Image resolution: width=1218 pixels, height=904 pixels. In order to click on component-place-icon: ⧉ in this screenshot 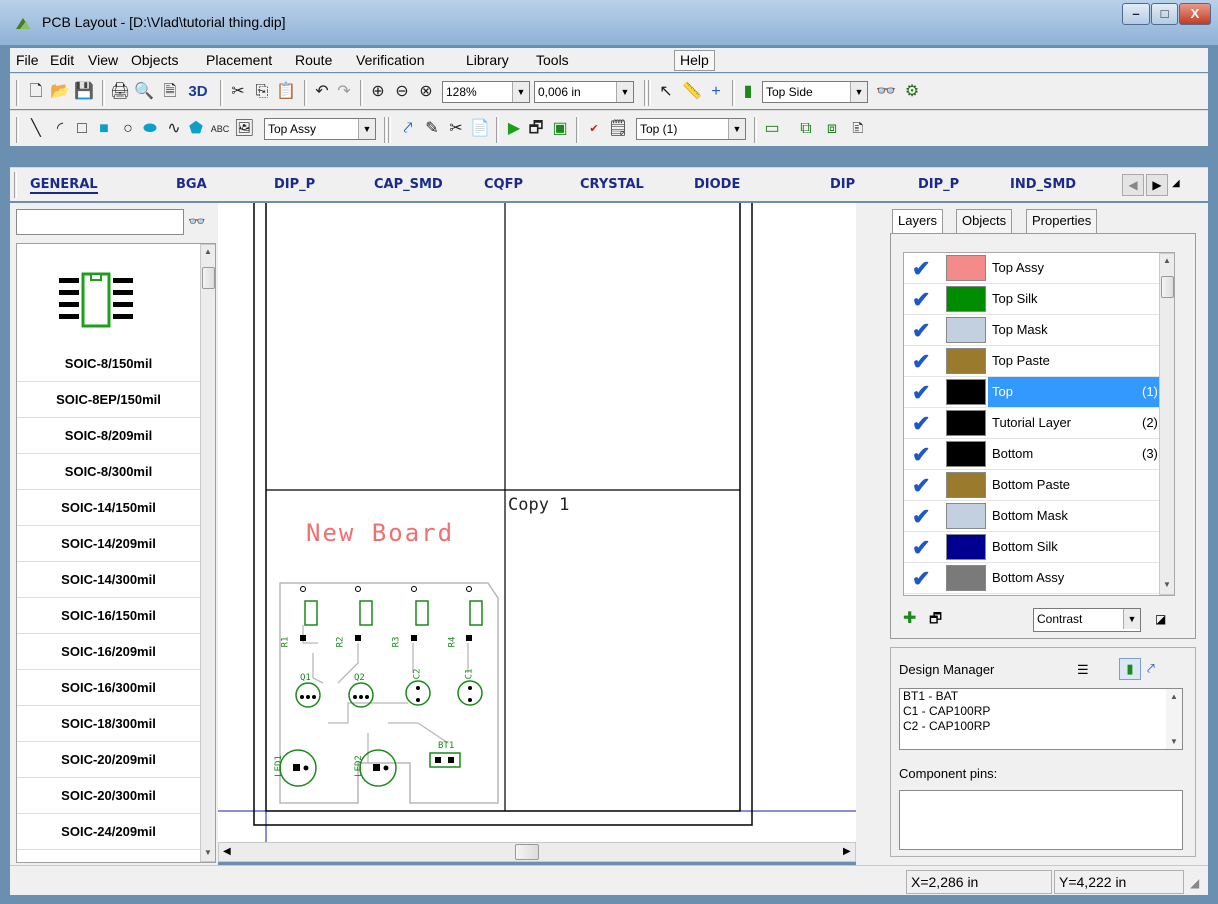, I will do `click(806, 129)`.